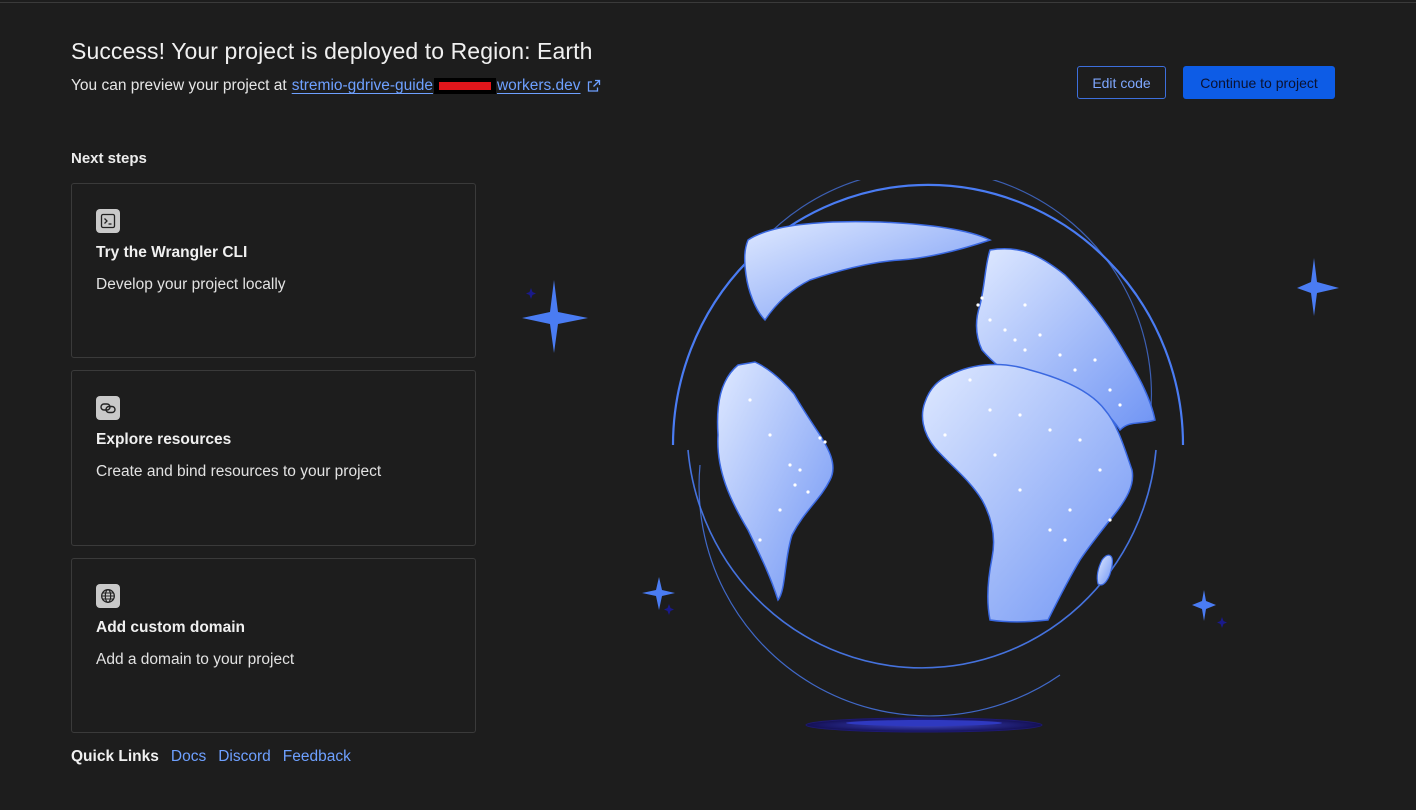 This screenshot has height=810, width=1416. Describe the element at coordinates (211, 757) in the screenshot. I see `quick-links: Quick Links Docs Discord Feedback` at that location.